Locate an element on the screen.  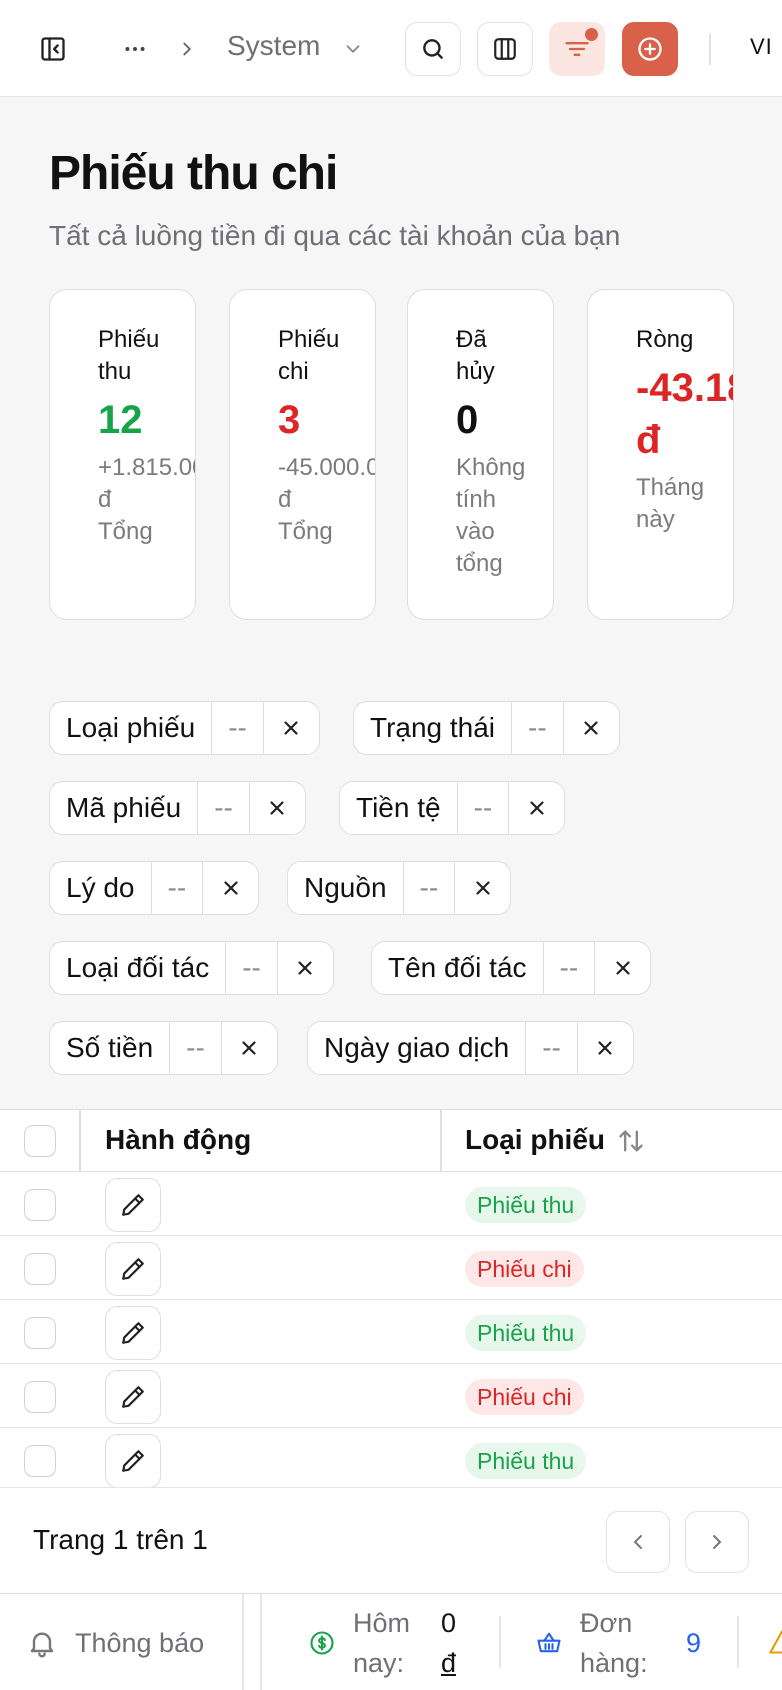
language-switch: VI is located at coordinates (761, 47).